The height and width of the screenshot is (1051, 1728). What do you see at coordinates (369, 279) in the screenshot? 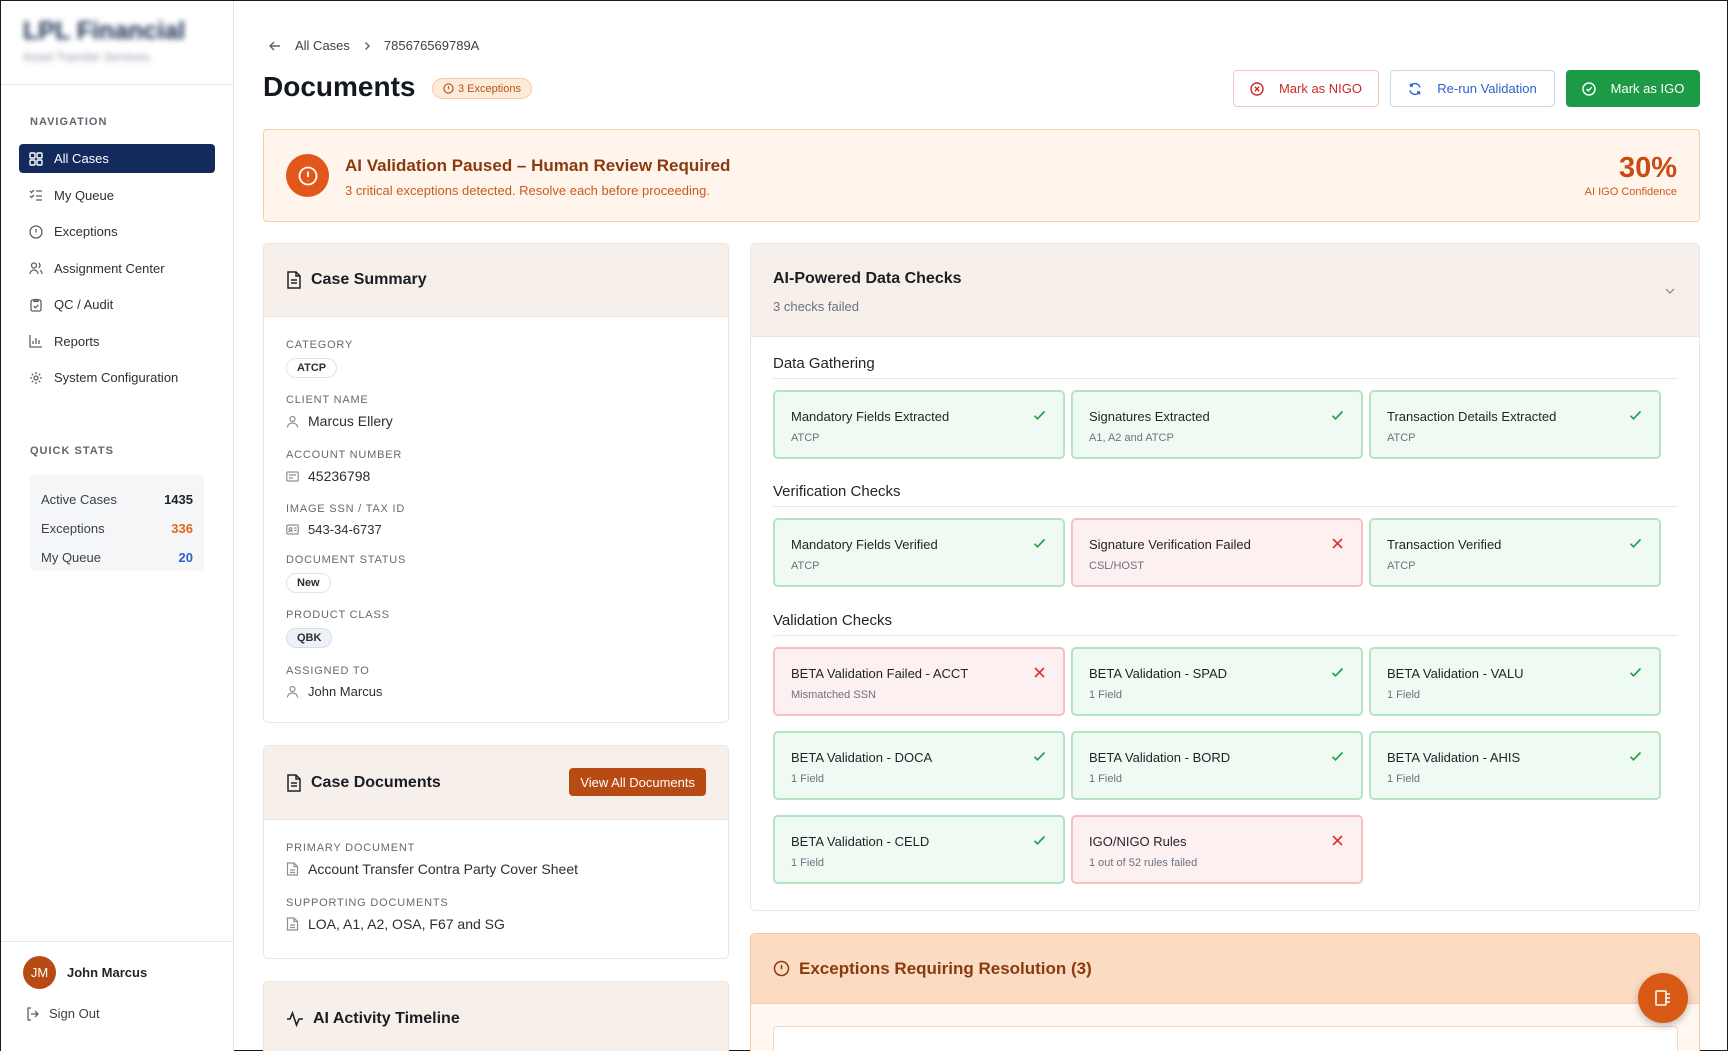
I see `case-summary-title: Case Summary` at bounding box center [369, 279].